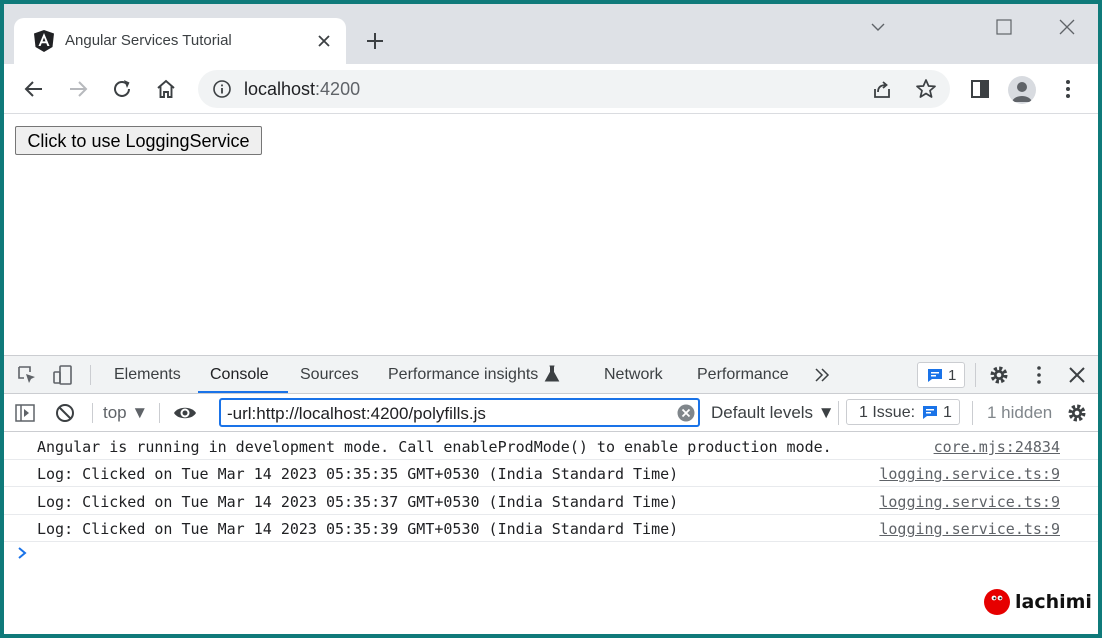 The image size is (1102, 638). What do you see at coordinates (1020, 412) in the screenshot?
I see `hidden-messages-count: 1 hidden` at bounding box center [1020, 412].